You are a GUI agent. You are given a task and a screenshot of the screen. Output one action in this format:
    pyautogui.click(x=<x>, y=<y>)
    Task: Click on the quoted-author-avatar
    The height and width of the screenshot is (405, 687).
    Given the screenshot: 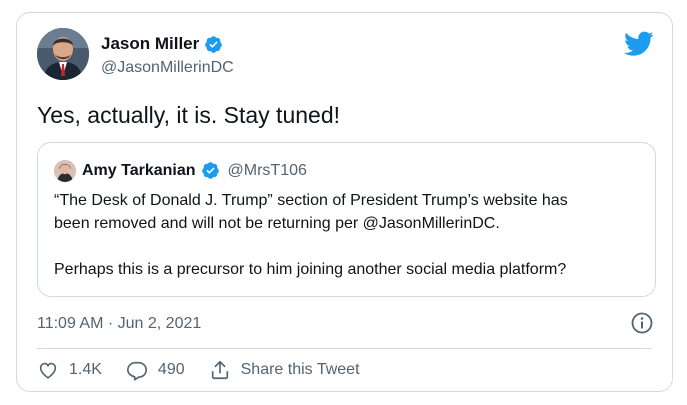 What is the action you would take?
    pyautogui.click(x=65, y=171)
    